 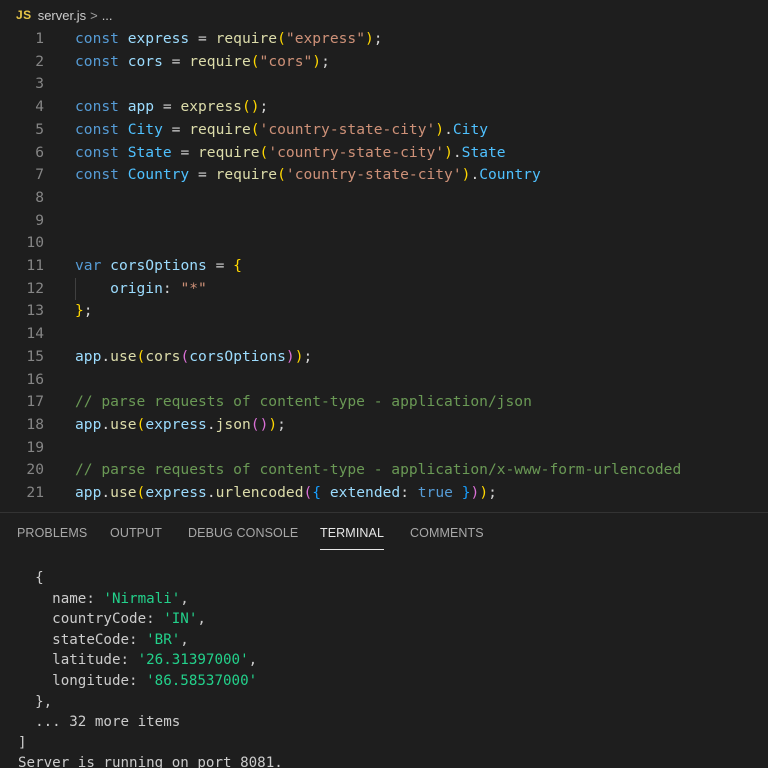 I want to click on code-line: 2 const cors = require("cors");, so click(x=384, y=62).